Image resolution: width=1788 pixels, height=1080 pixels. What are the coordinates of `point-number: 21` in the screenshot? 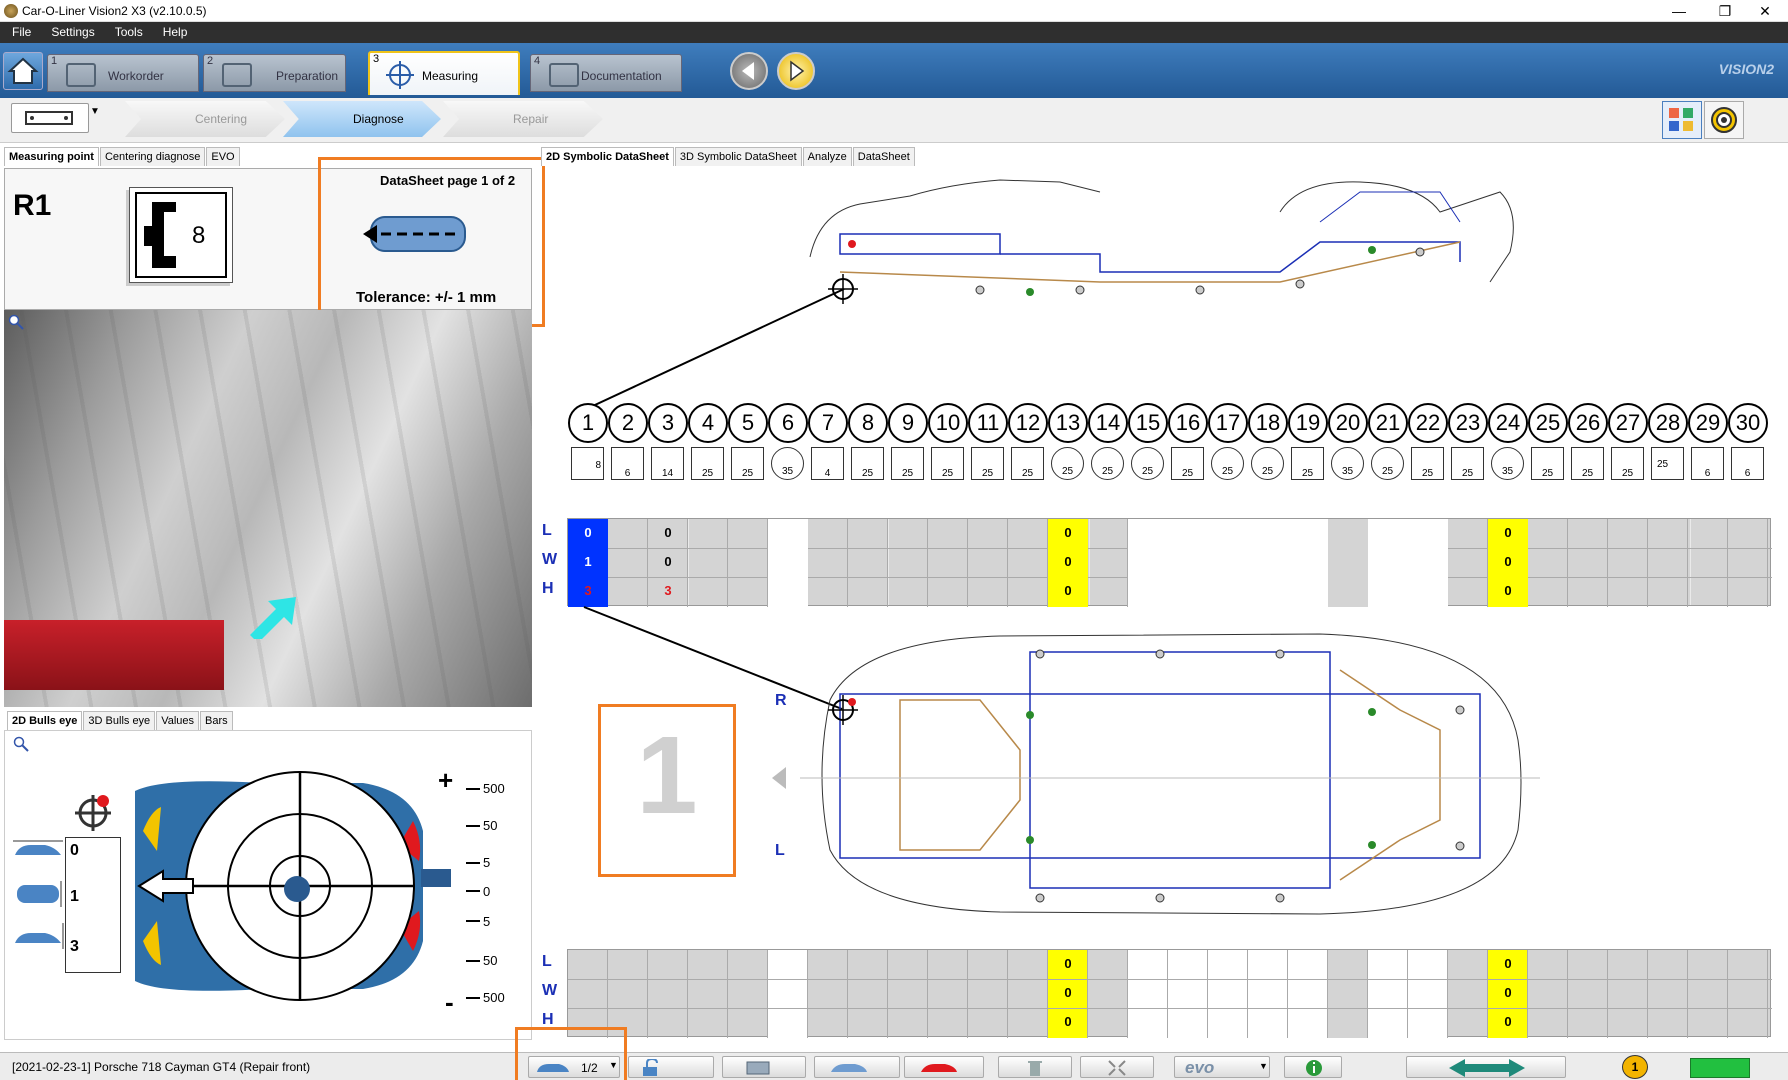 It's located at (1388, 423).